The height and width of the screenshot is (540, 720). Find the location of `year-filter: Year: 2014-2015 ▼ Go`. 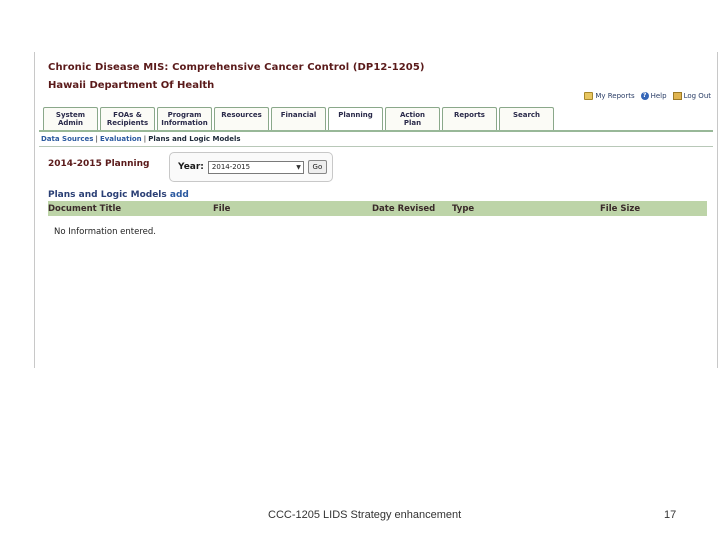

year-filter: Year: 2014-2015 ▼ Go is located at coordinates (251, 167).